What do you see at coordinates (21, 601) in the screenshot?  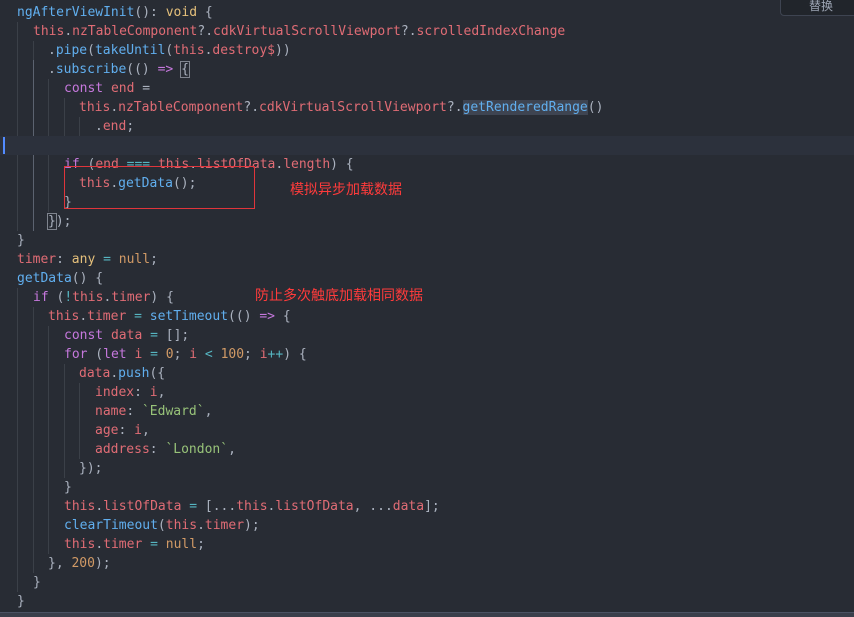 I see `code-token: }` at bounding box center [21, 601].